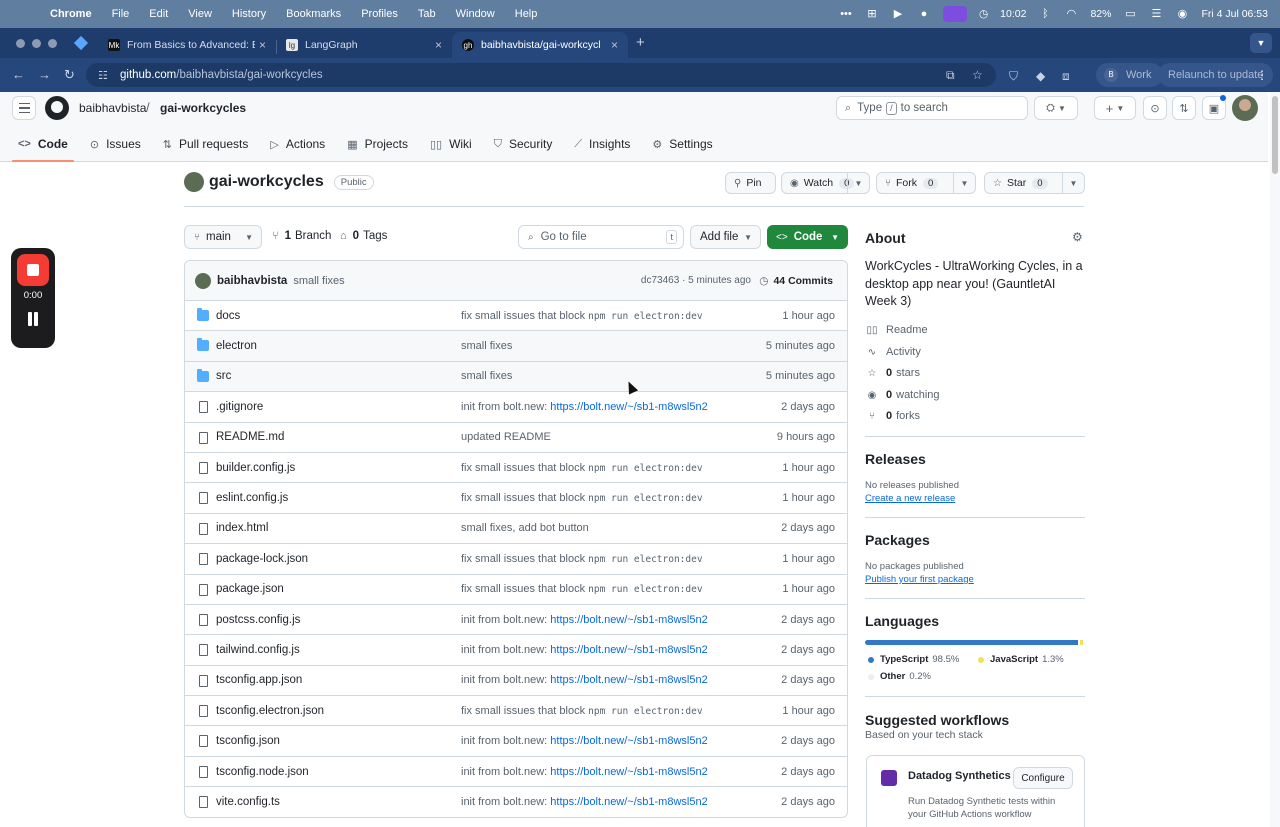 The width and height of the screenshot is (1280, 827). What do you see at coordinates (44, 74) in the screenshot?
I see `forward-icon: →` at bounding box center [44, 74].